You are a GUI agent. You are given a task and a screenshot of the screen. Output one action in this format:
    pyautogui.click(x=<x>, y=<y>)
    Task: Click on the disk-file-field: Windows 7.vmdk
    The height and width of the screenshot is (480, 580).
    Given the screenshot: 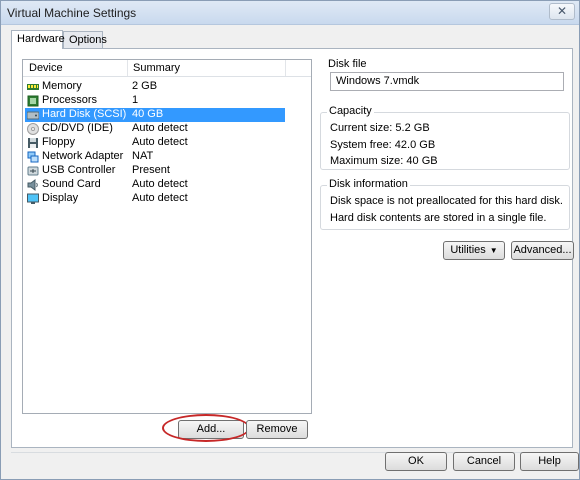 What is the action you would take?
    pyautogui.click(x=447, y=81)
    